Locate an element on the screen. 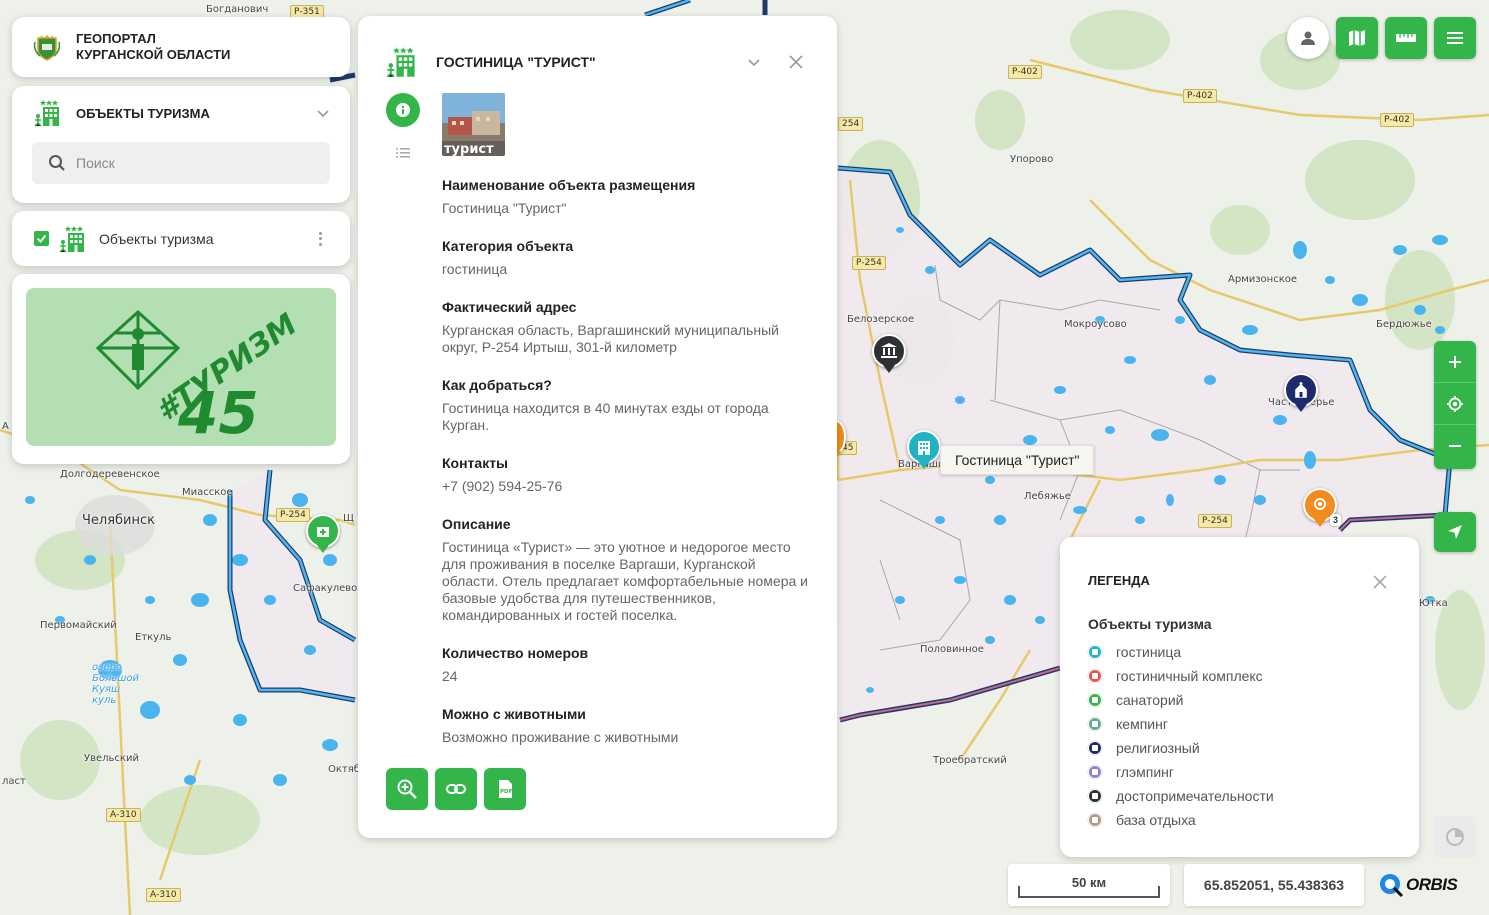 Image resolution: width=1489 pixels, height=915 pixels. minus-icon is located at coordinates (1455, 446).